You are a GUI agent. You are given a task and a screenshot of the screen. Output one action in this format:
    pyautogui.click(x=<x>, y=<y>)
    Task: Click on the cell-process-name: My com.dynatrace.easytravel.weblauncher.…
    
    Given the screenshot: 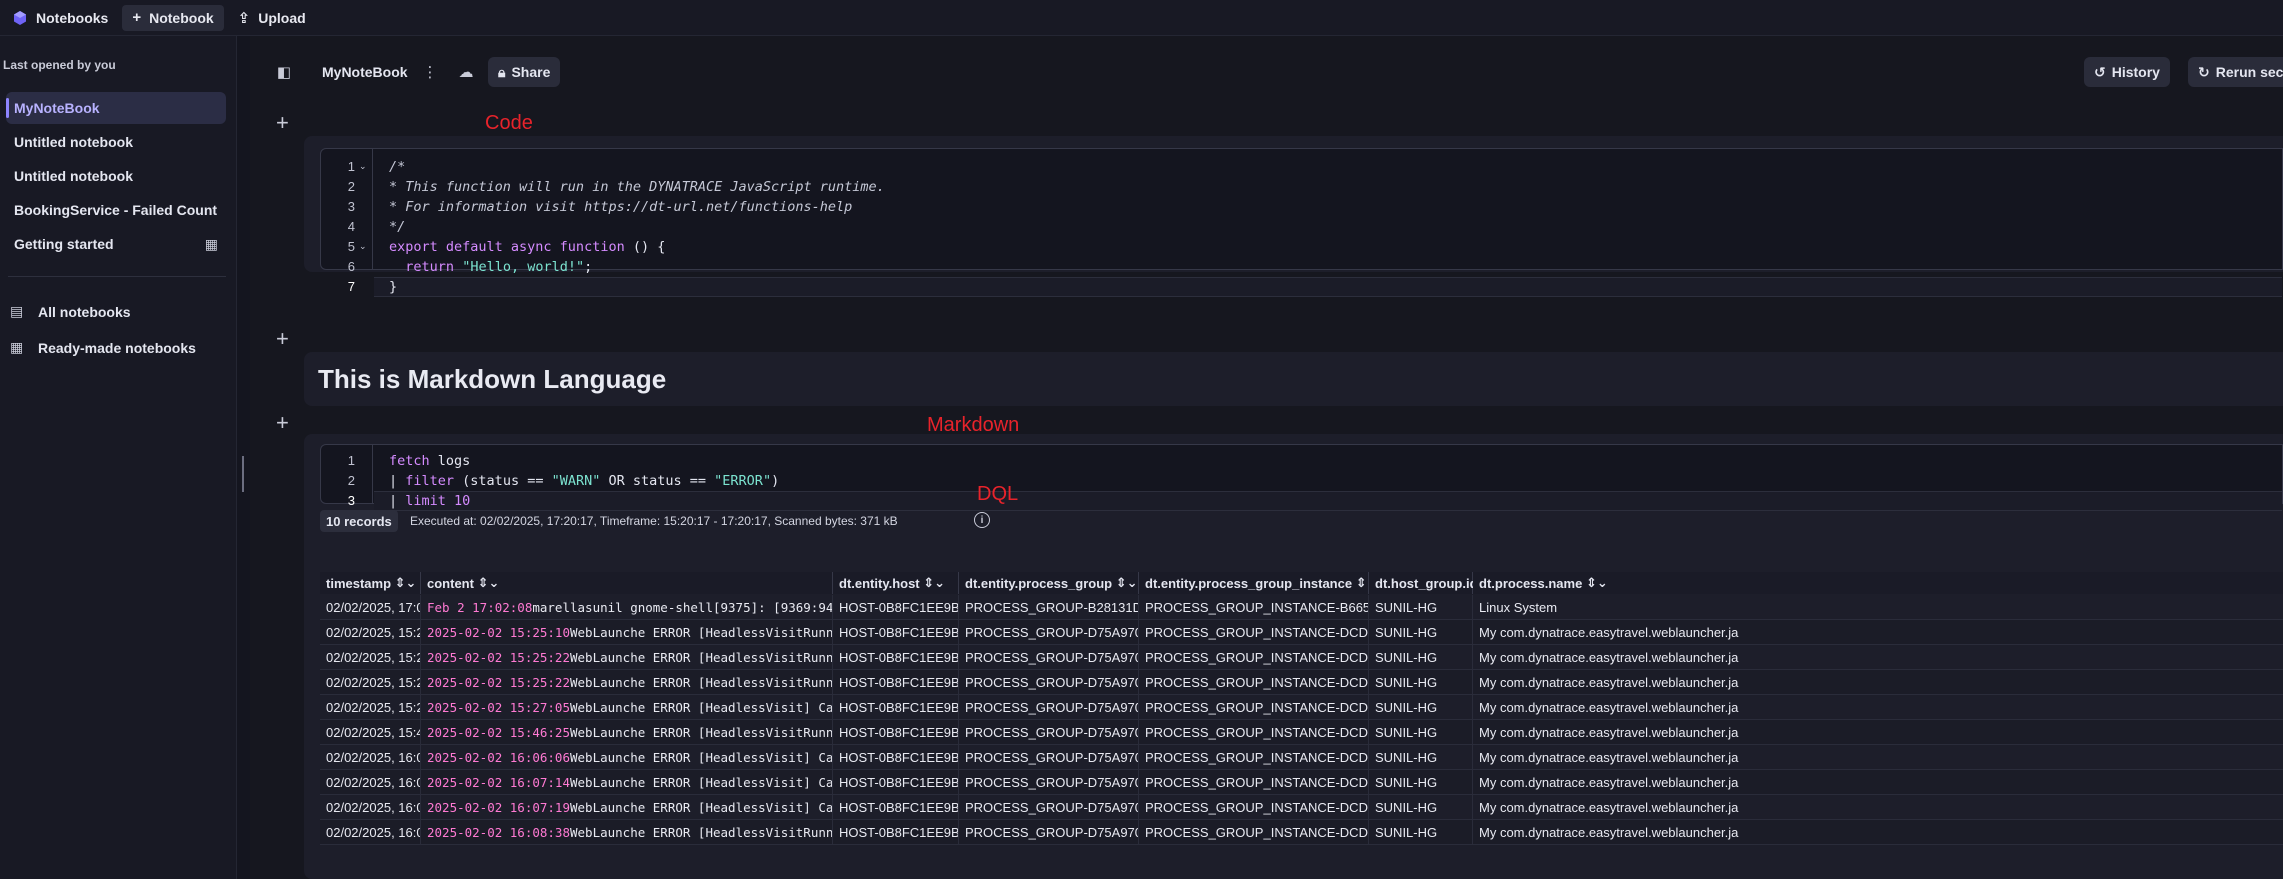 What is the action you would take?
    pyautogui.click(x=1609, y=707)
    